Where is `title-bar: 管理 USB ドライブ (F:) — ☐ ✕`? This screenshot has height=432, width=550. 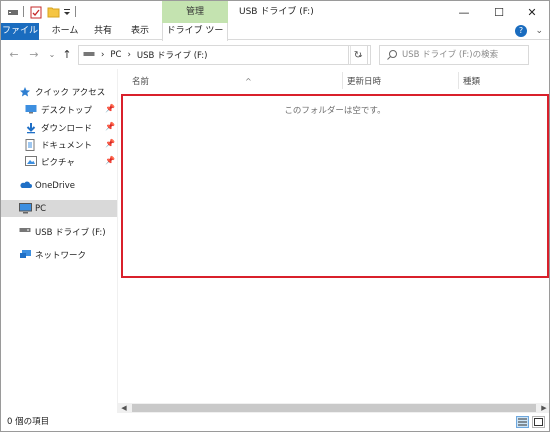
title-bar: 管理 USB ドライブ (F:) — ☐ ✕ is located at coordinates (275, 12).